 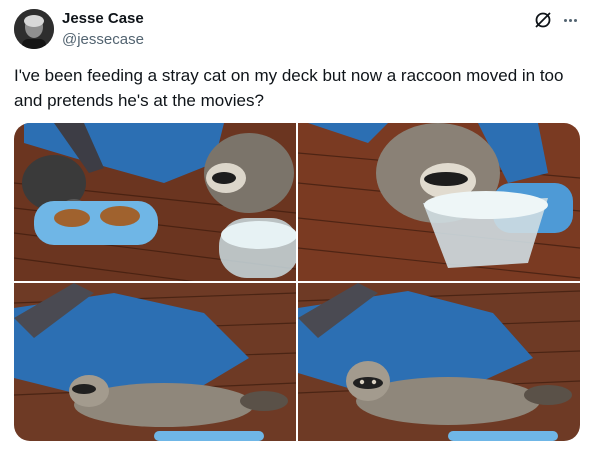 What do you see at coordinates (543, 20) in the screenshot?
I see `grok-icon` at bounding box center [543, 20].